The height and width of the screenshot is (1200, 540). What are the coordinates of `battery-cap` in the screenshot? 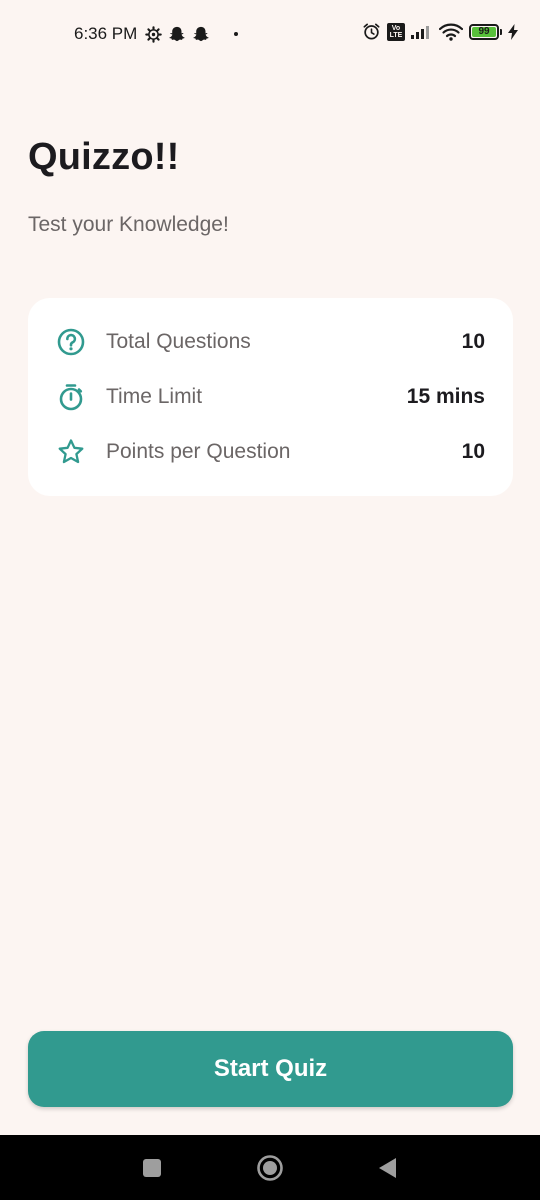 It's located at (501, 31).